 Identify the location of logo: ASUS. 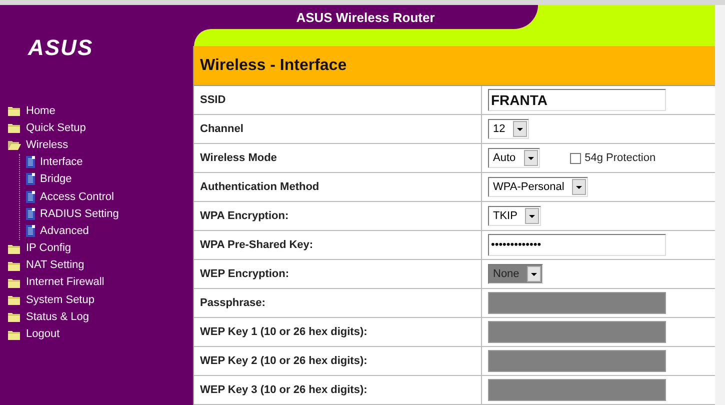
(61, 48).